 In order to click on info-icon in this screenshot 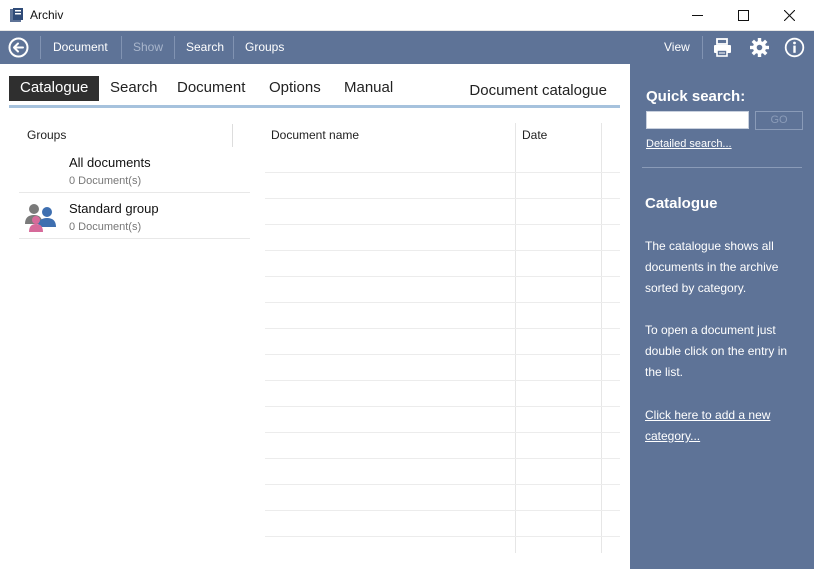, I will do `click(794, 47)`.